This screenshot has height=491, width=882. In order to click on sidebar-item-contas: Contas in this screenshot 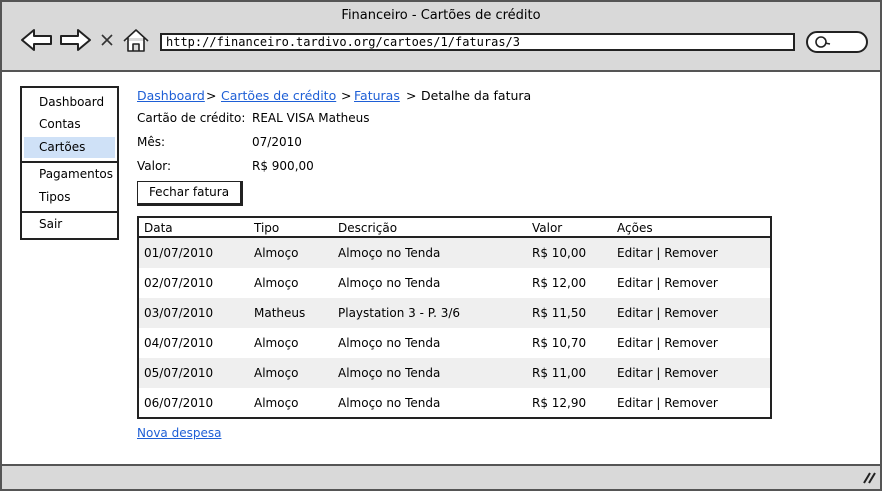, I will do `click(69, 124)`.